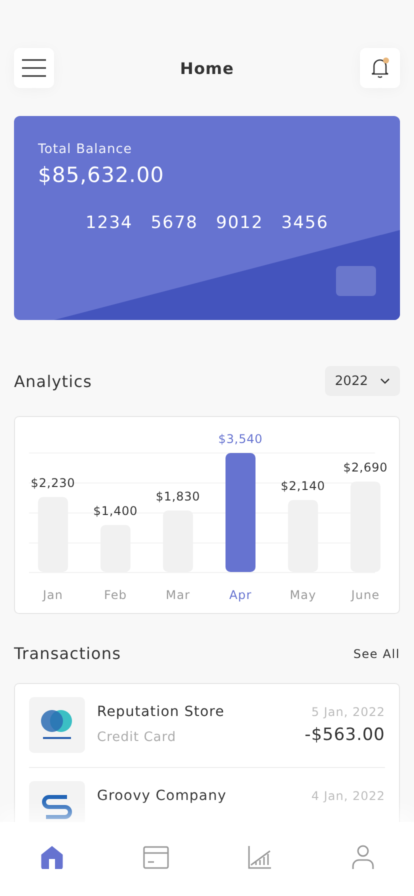 The width and height of the screenshot is (414, 896). I want to click on company-logo, so click(57, 725).